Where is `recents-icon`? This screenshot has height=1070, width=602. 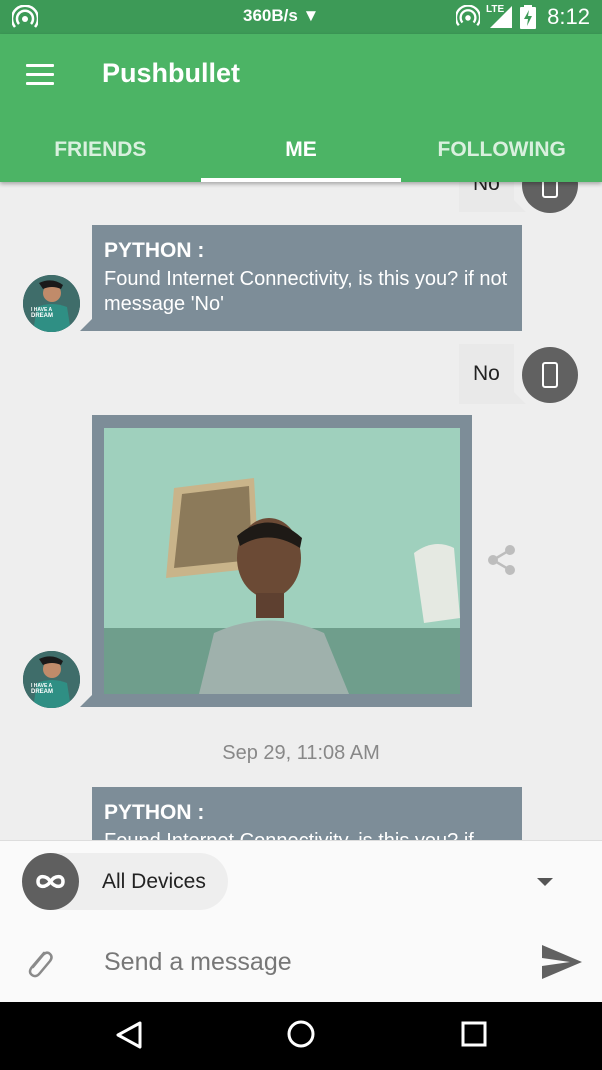 recents-icon is located at coordinates (474, 1034).